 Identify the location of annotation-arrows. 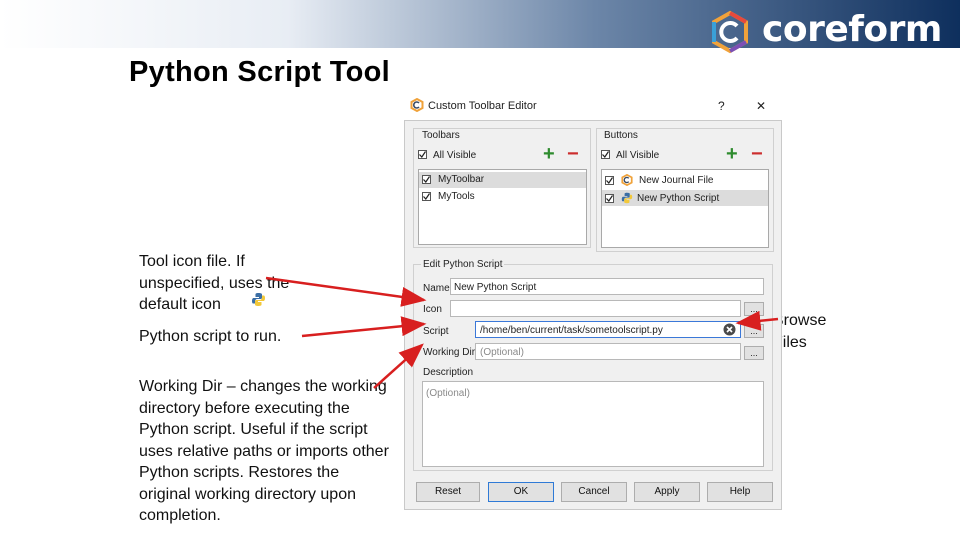
(522, 332).